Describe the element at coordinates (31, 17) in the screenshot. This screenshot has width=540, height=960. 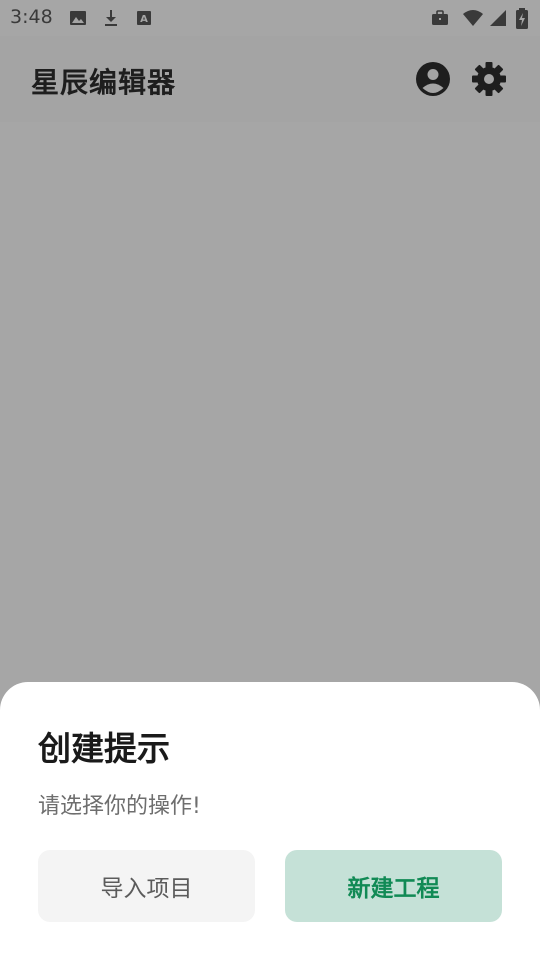
I see `status-time: 3:48` at that location.